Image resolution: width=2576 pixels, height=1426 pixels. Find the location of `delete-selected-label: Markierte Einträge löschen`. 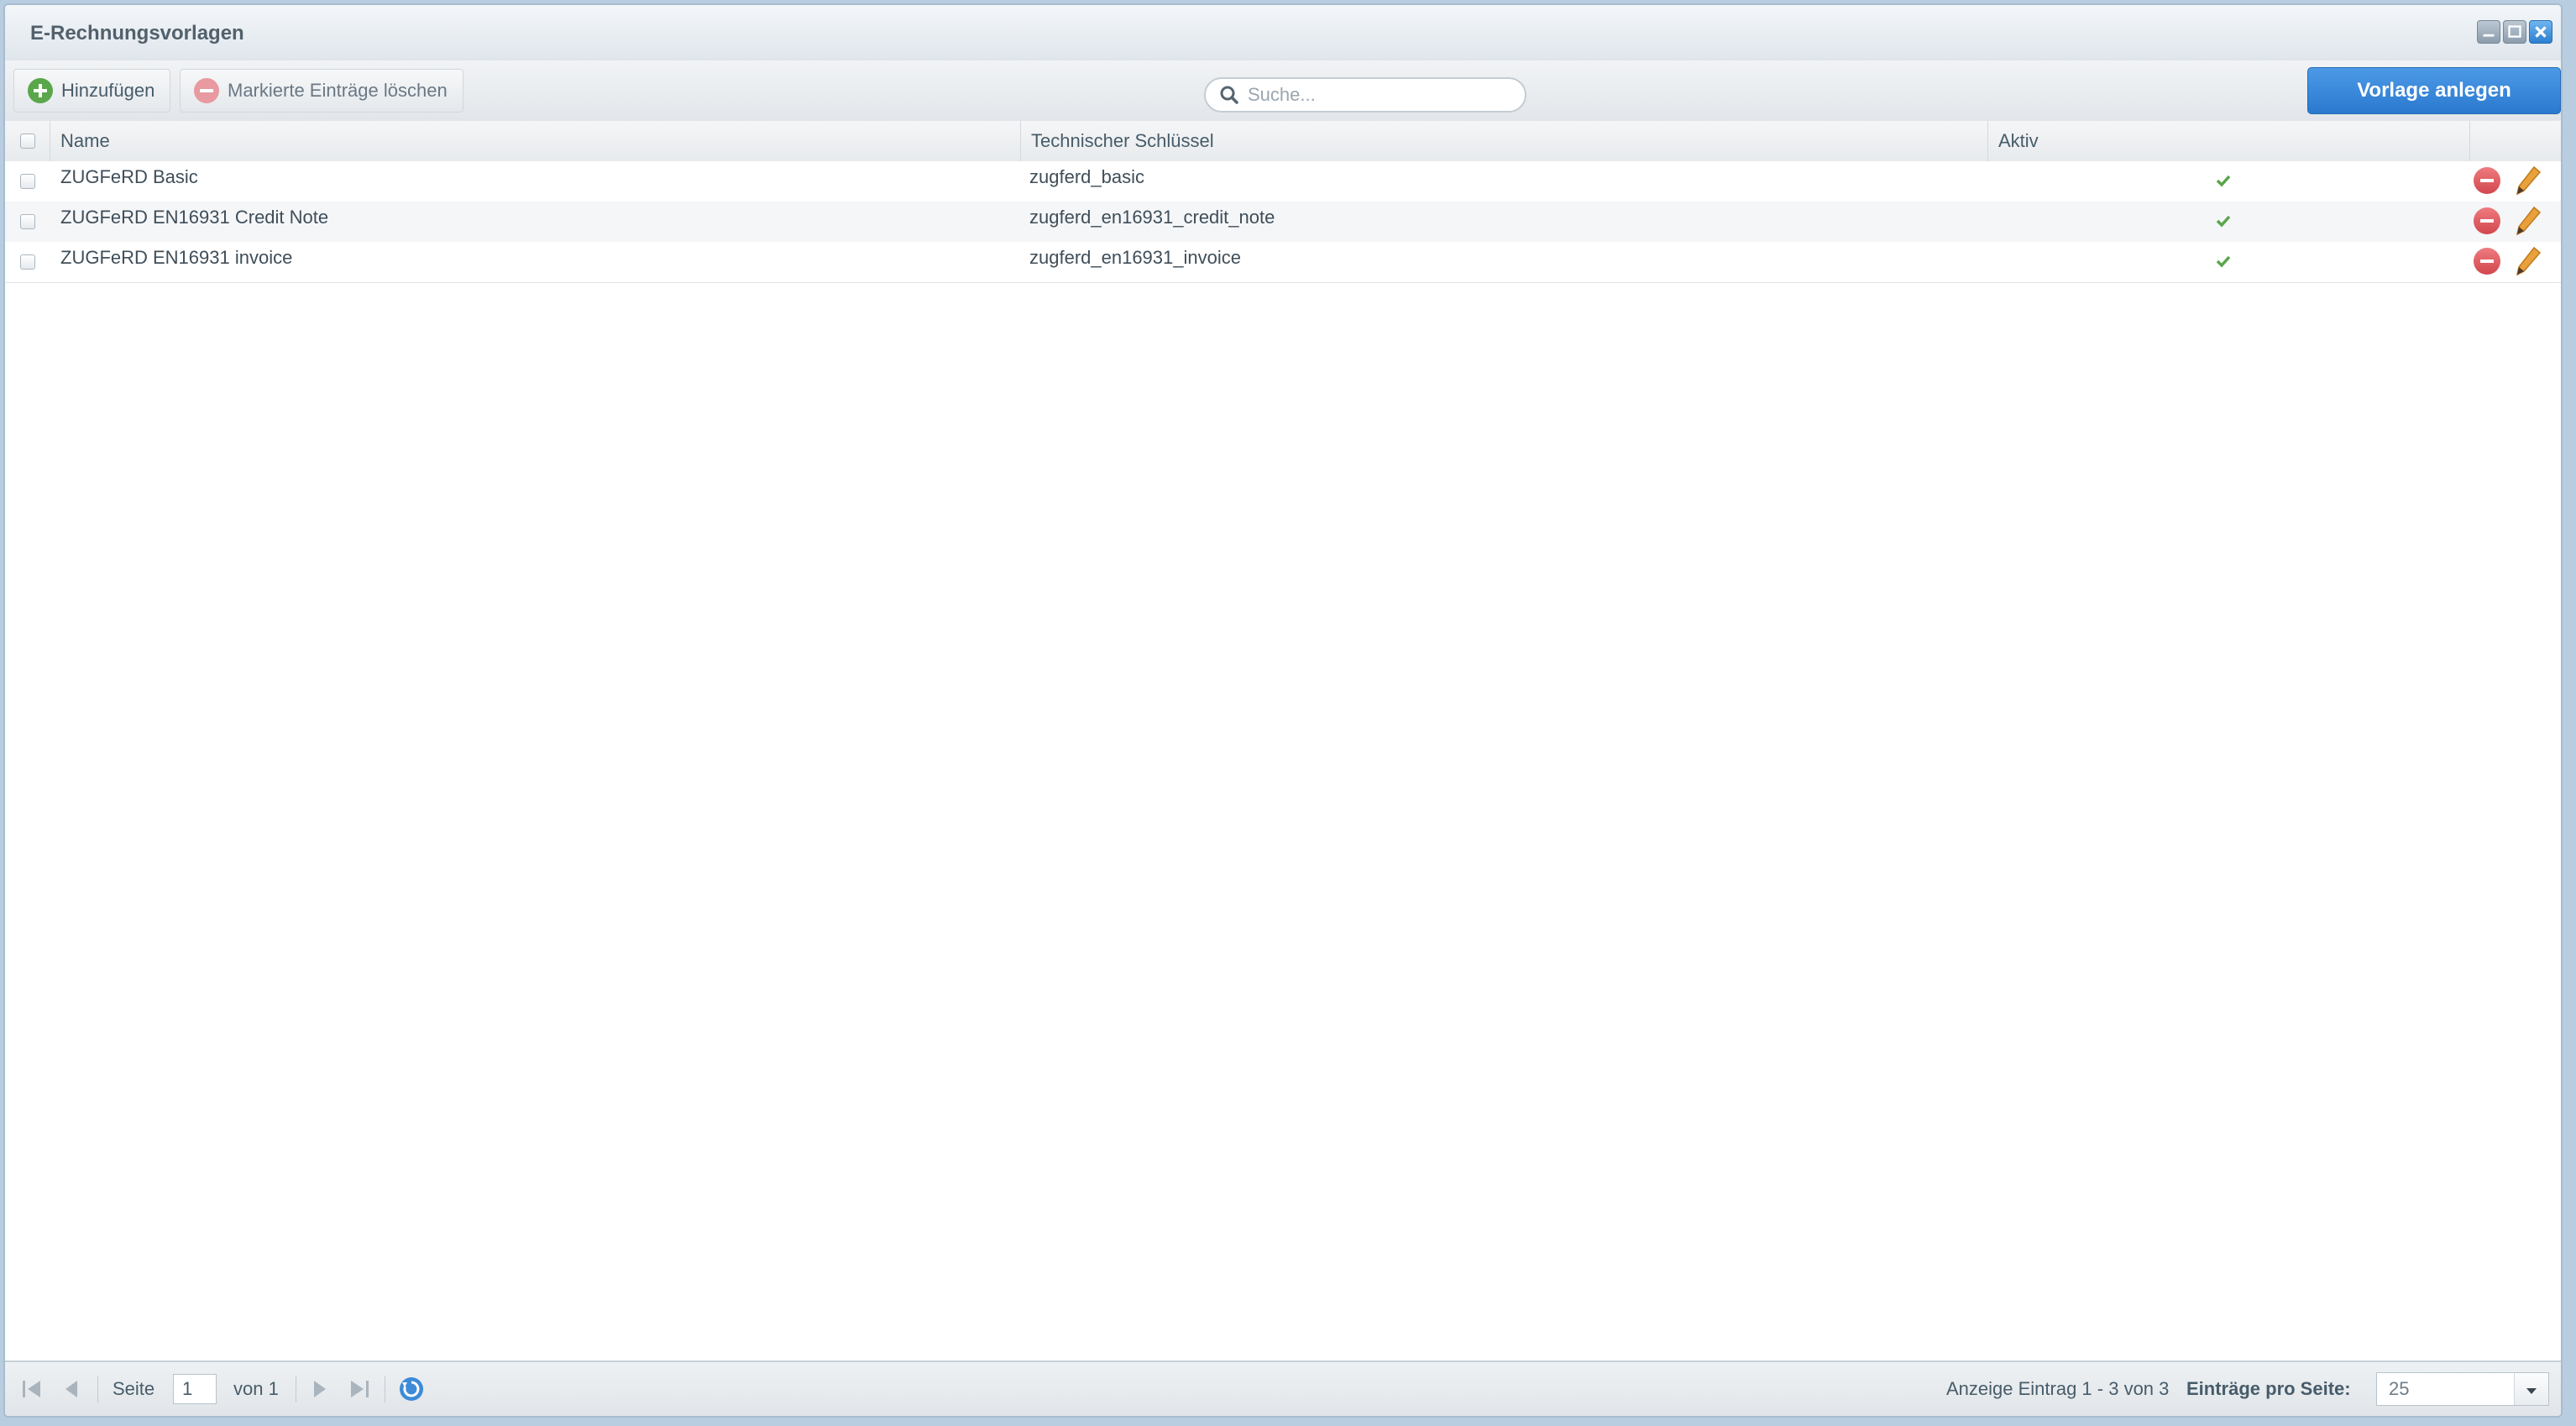

delete-selected-label: Markierte Einträge löschen is located at coordinates (338, 90).